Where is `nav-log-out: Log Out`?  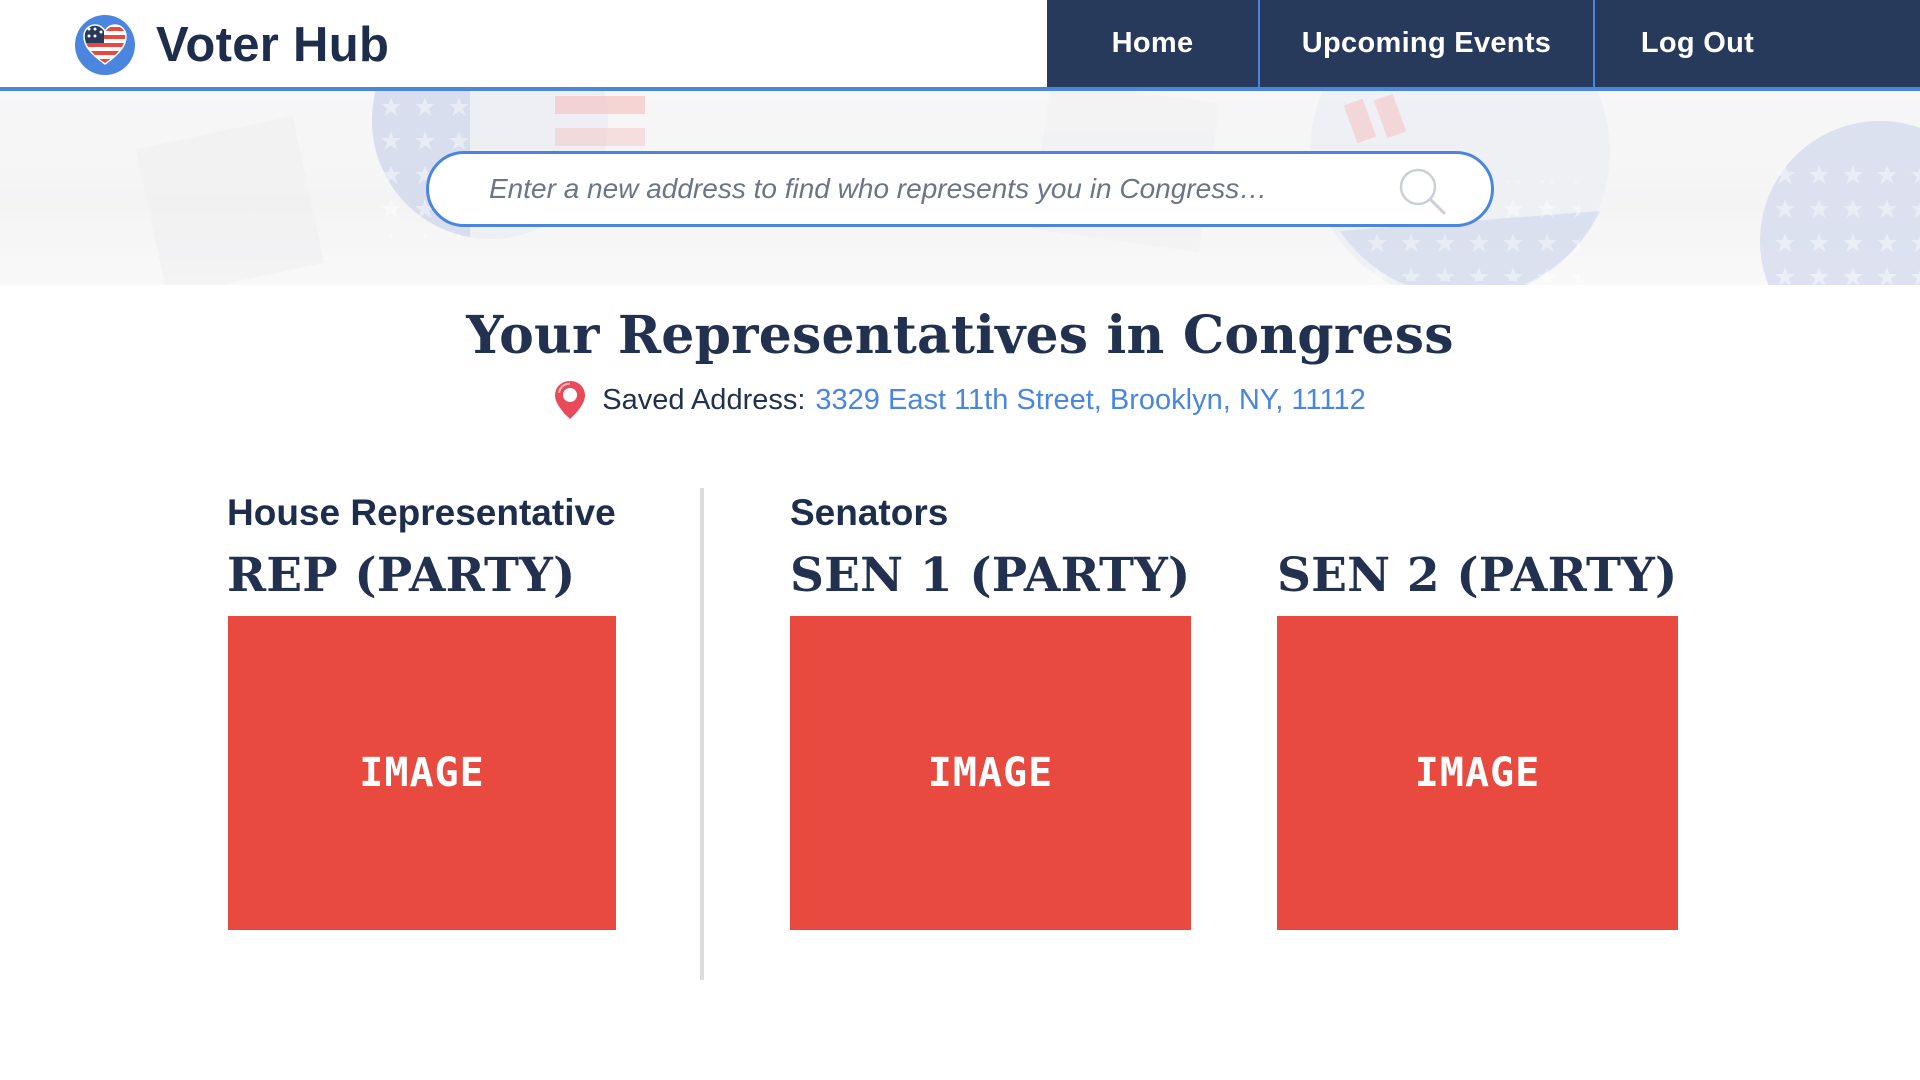 nav-log-out: Log Out is located at coordinates (1697, 43).